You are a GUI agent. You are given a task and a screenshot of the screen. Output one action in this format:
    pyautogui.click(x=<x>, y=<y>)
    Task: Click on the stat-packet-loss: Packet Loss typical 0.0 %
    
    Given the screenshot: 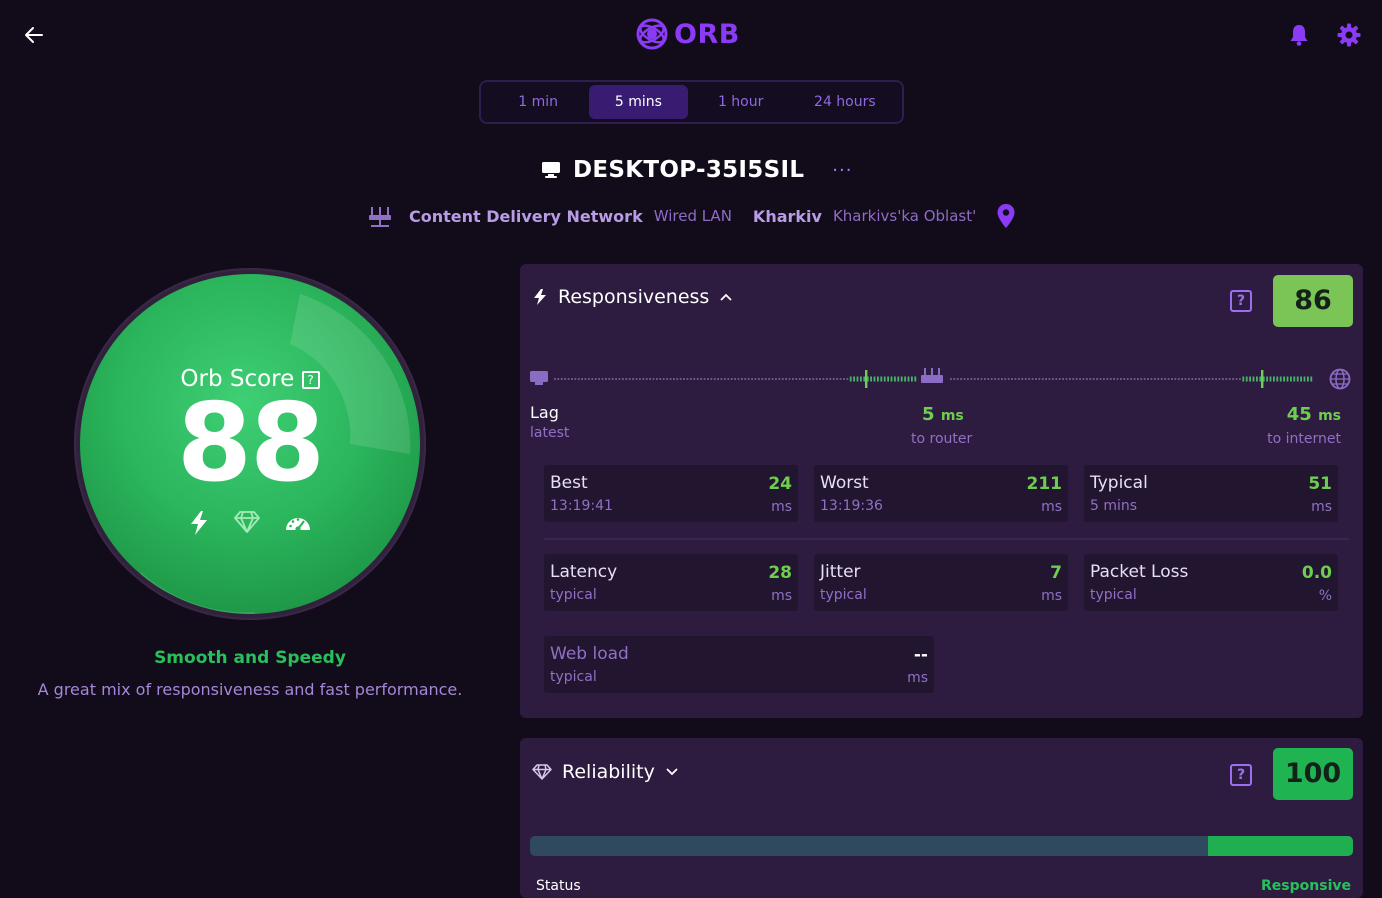 What is the action you would take?
    pyautogui.click(x=1211, y=582)
    